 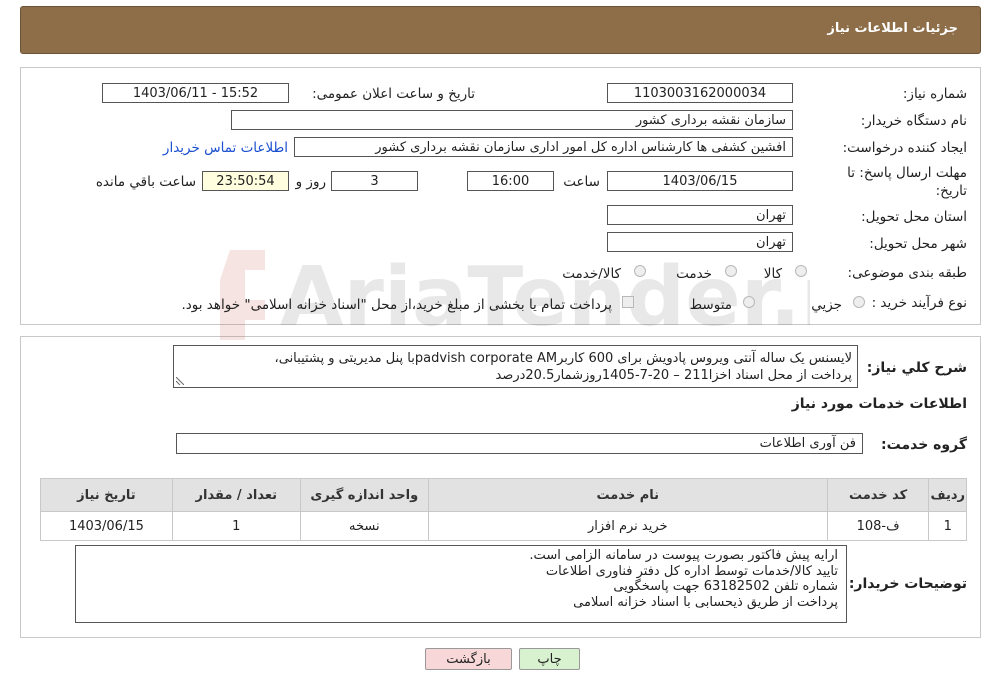 What do you see at coordinates (694, 274) in the screenshot?
I see `category-option-service: خدمت` at bounding box center [694, 274].